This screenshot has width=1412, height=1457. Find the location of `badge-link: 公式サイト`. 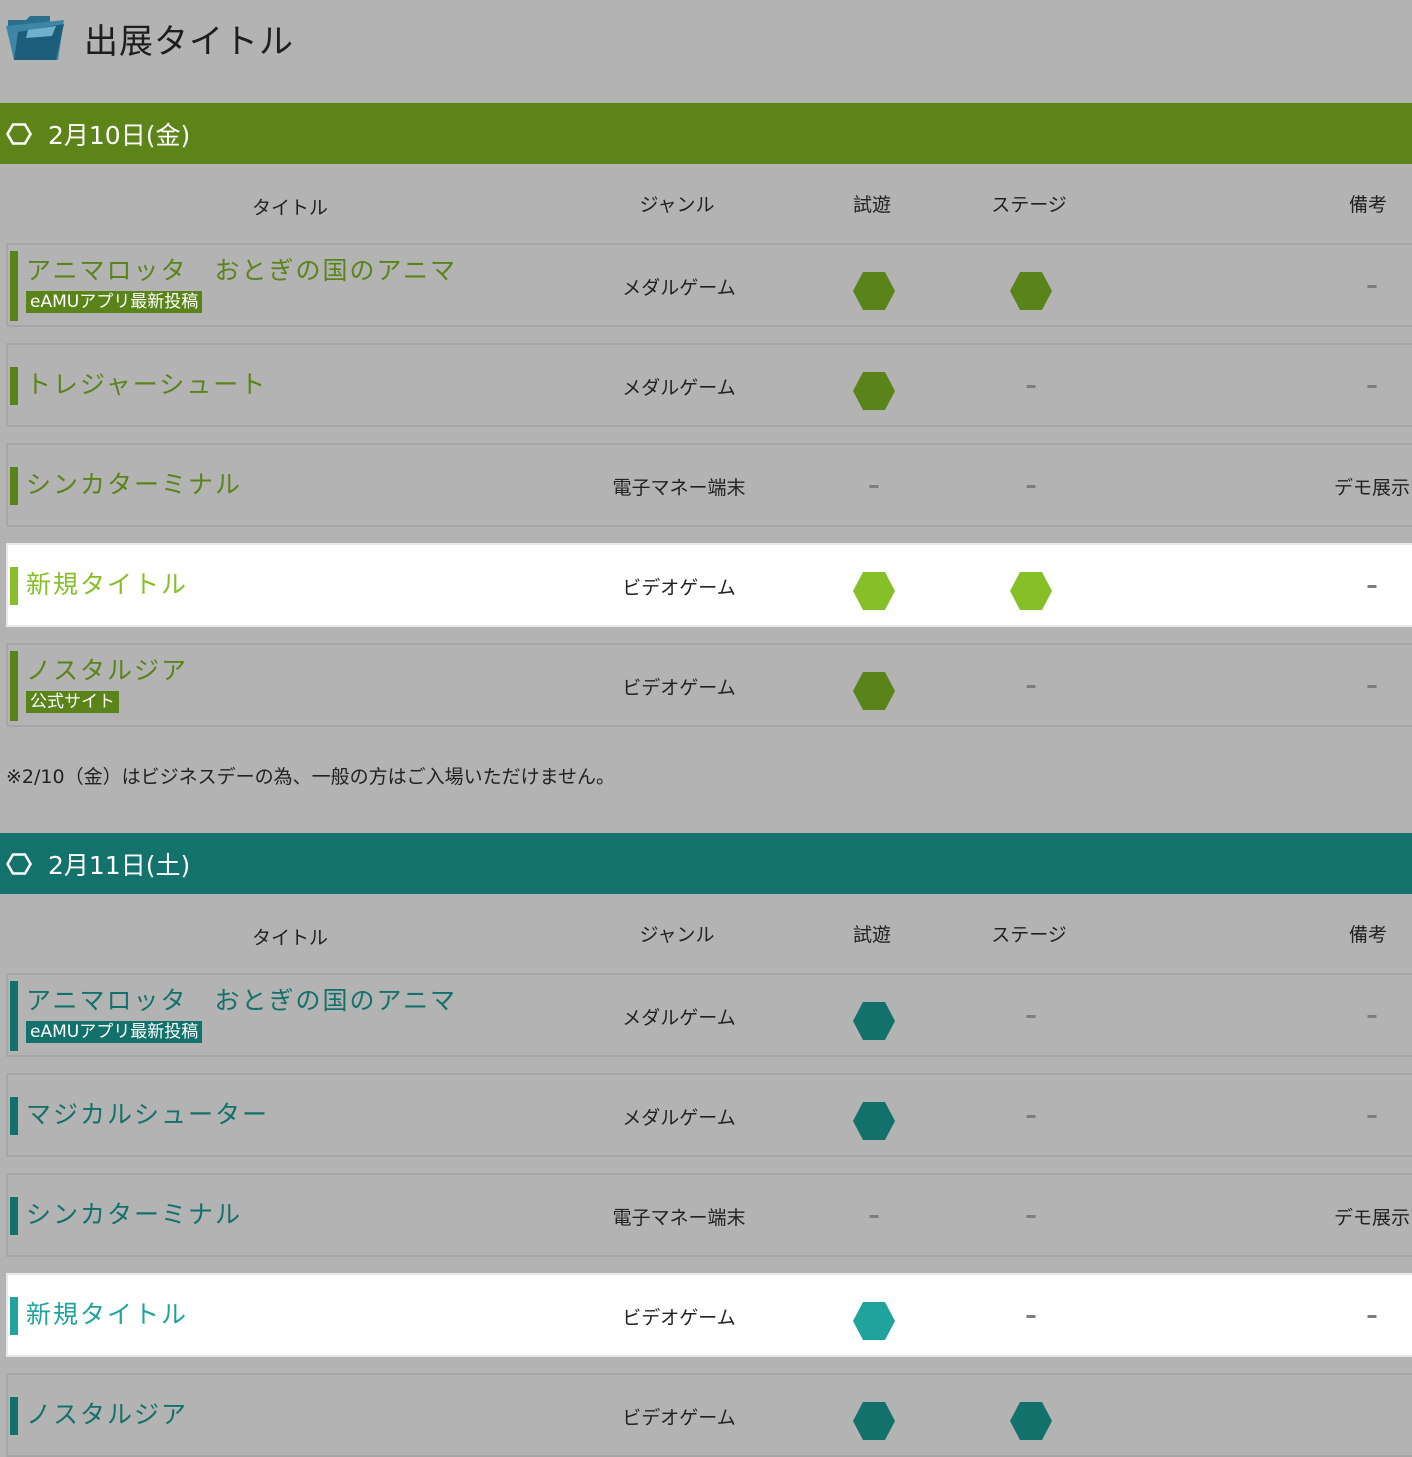

badge-link: 公式サイト is located at coordinates (72, 702).